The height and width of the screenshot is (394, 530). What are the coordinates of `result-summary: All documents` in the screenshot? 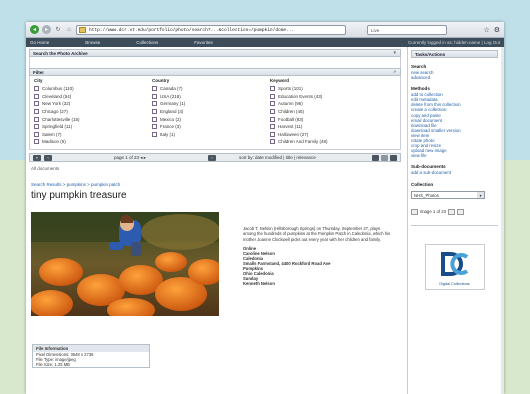 It's located at (45, 168).